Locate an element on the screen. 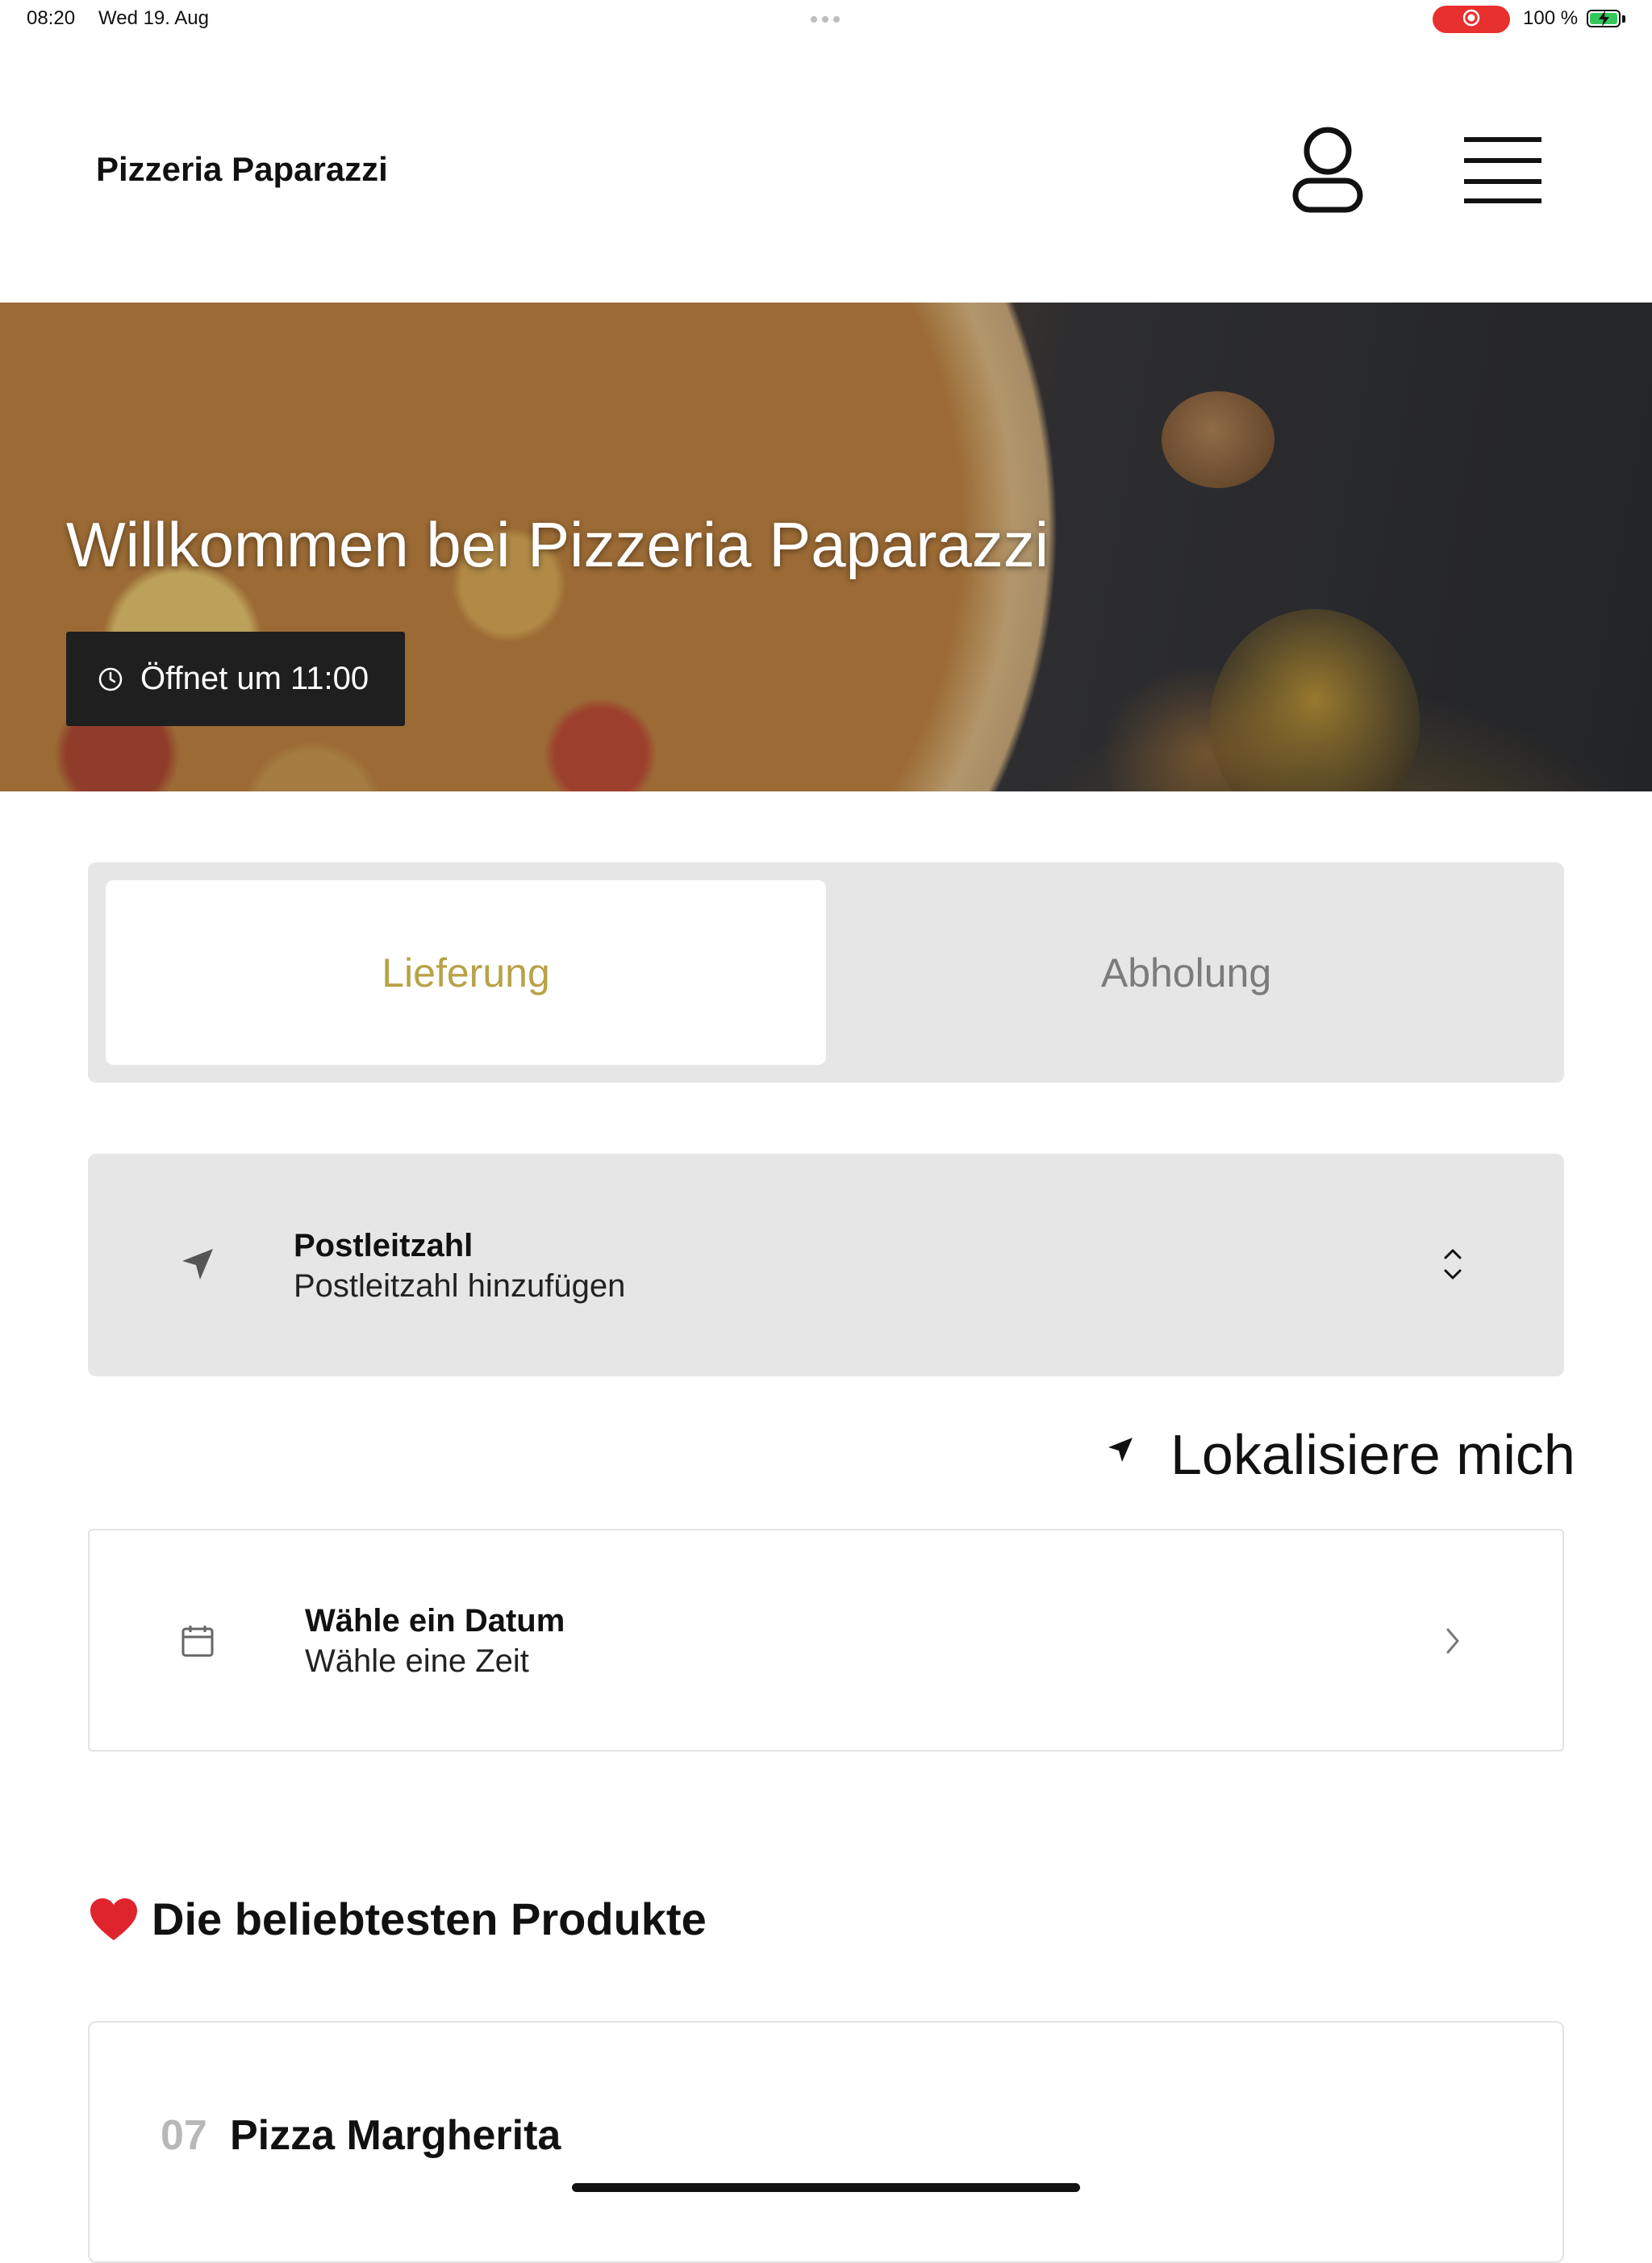 This screenshot has width=1652, height=2263. tab-delivery: Lieferung is located at coordinates (466, 972).